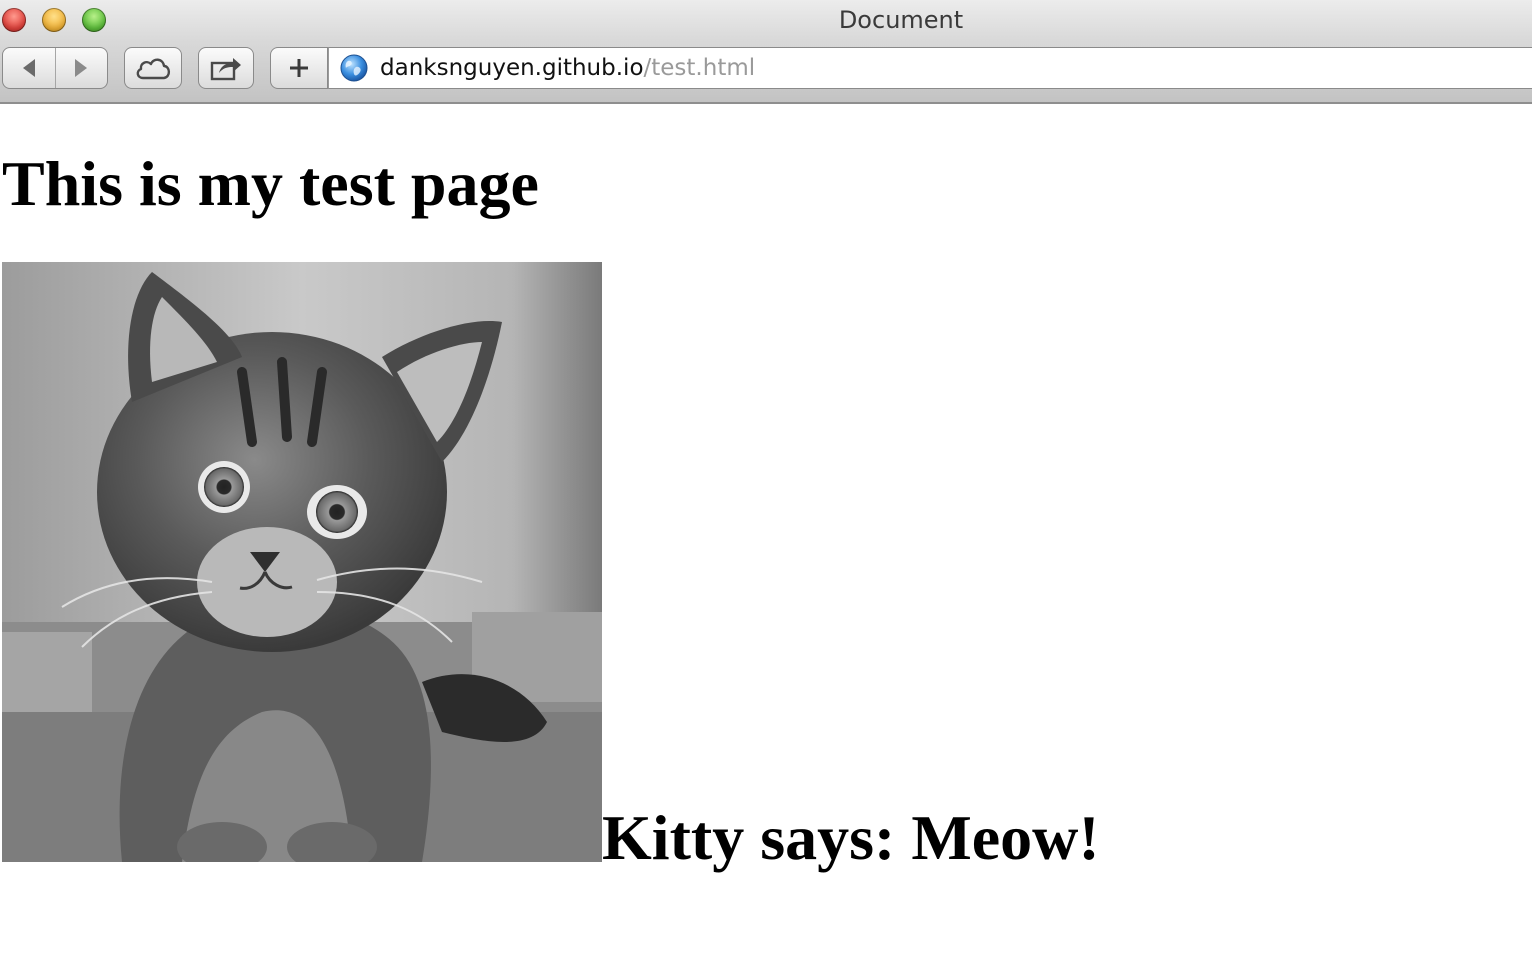 The image size is (1532, 978). I want to click on new-tab-button, so click(299, 68).